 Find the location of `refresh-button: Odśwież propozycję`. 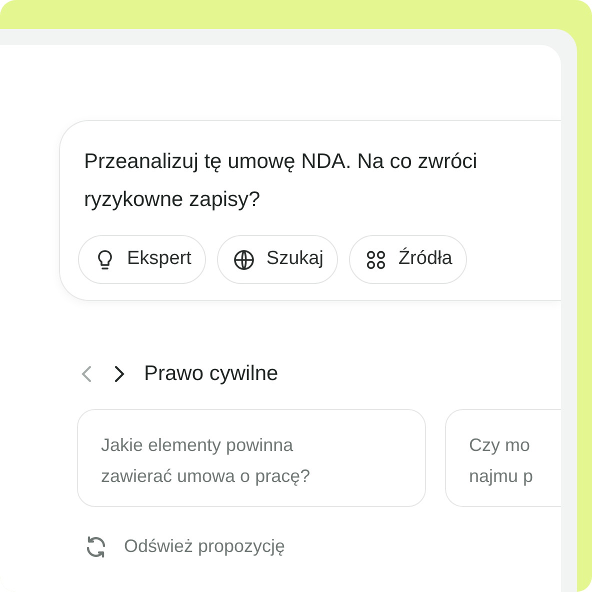

refresh-button: Odśwież propozycję is located at coordinates (185, 546).